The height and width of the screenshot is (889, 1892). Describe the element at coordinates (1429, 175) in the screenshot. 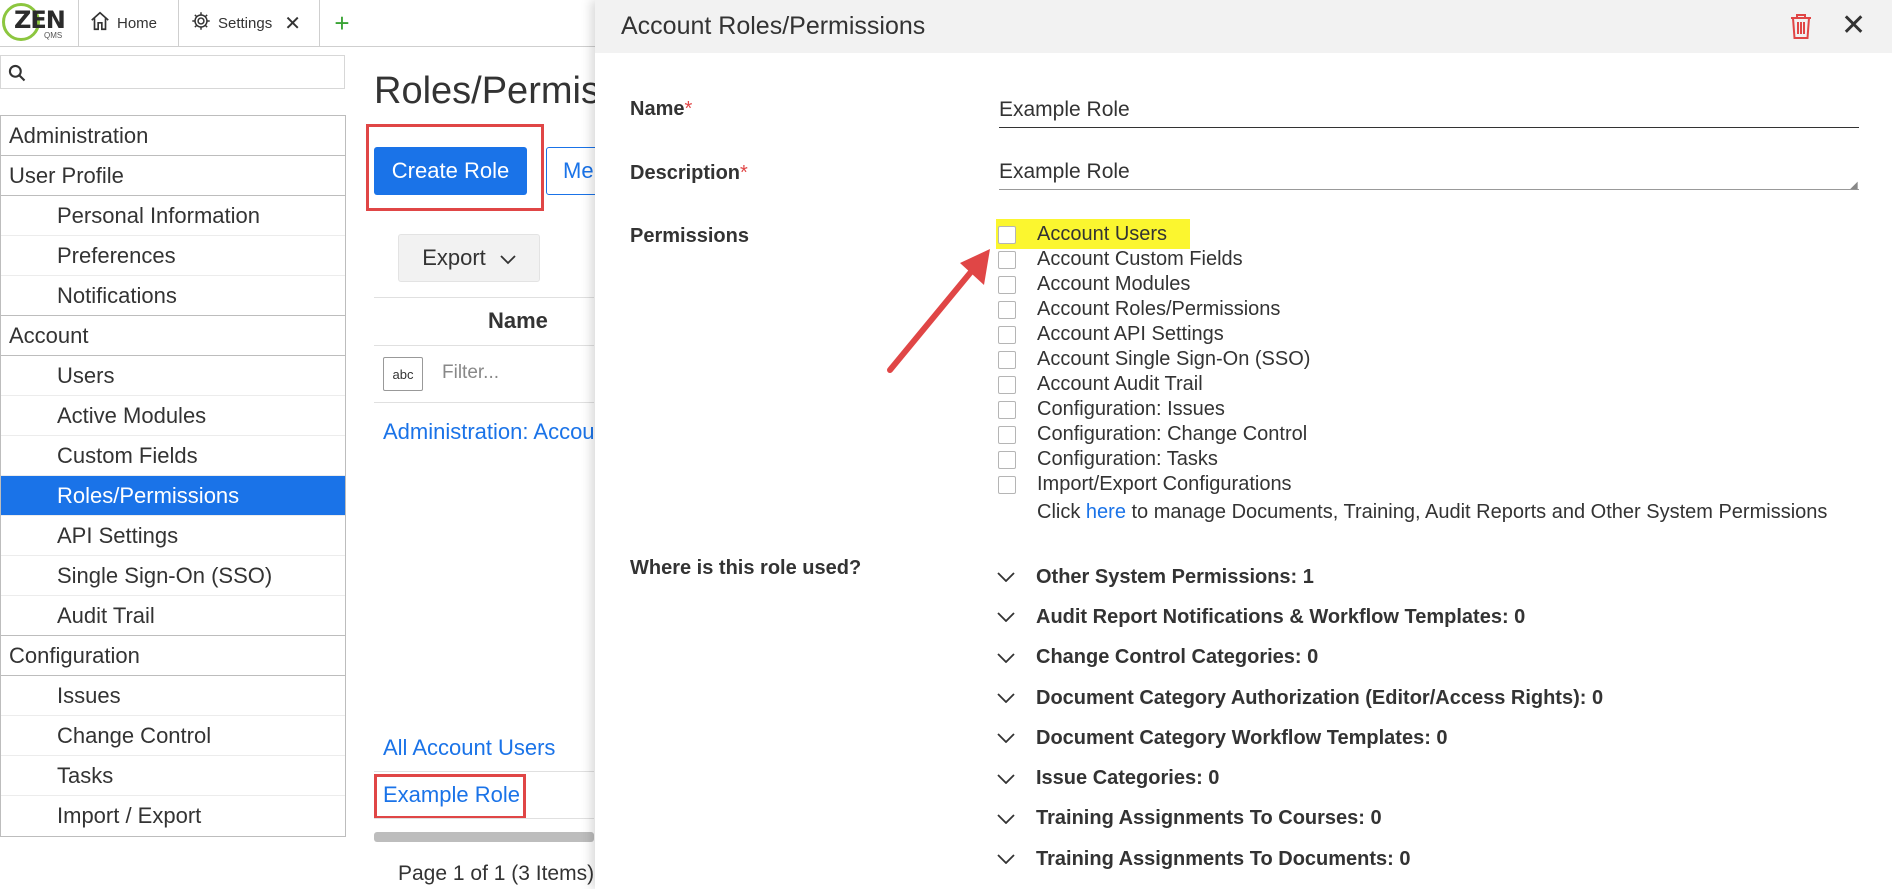

I see `description-field: Example Role` at that location.